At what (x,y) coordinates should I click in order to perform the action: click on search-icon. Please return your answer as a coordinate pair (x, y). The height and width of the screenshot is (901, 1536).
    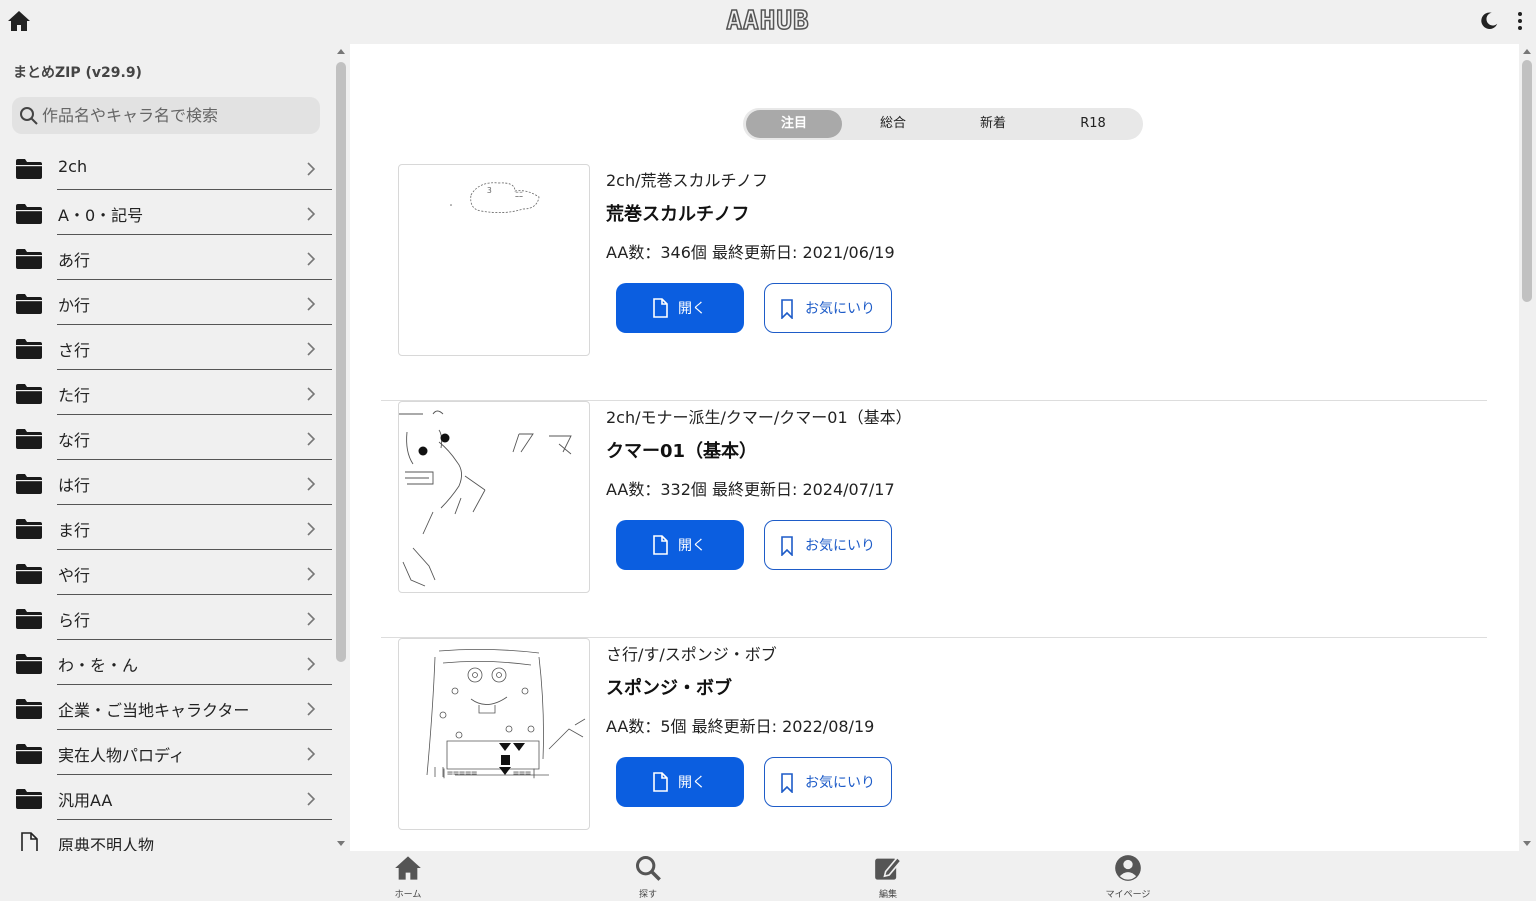
    Looking at the image, I should click on (648, 868).